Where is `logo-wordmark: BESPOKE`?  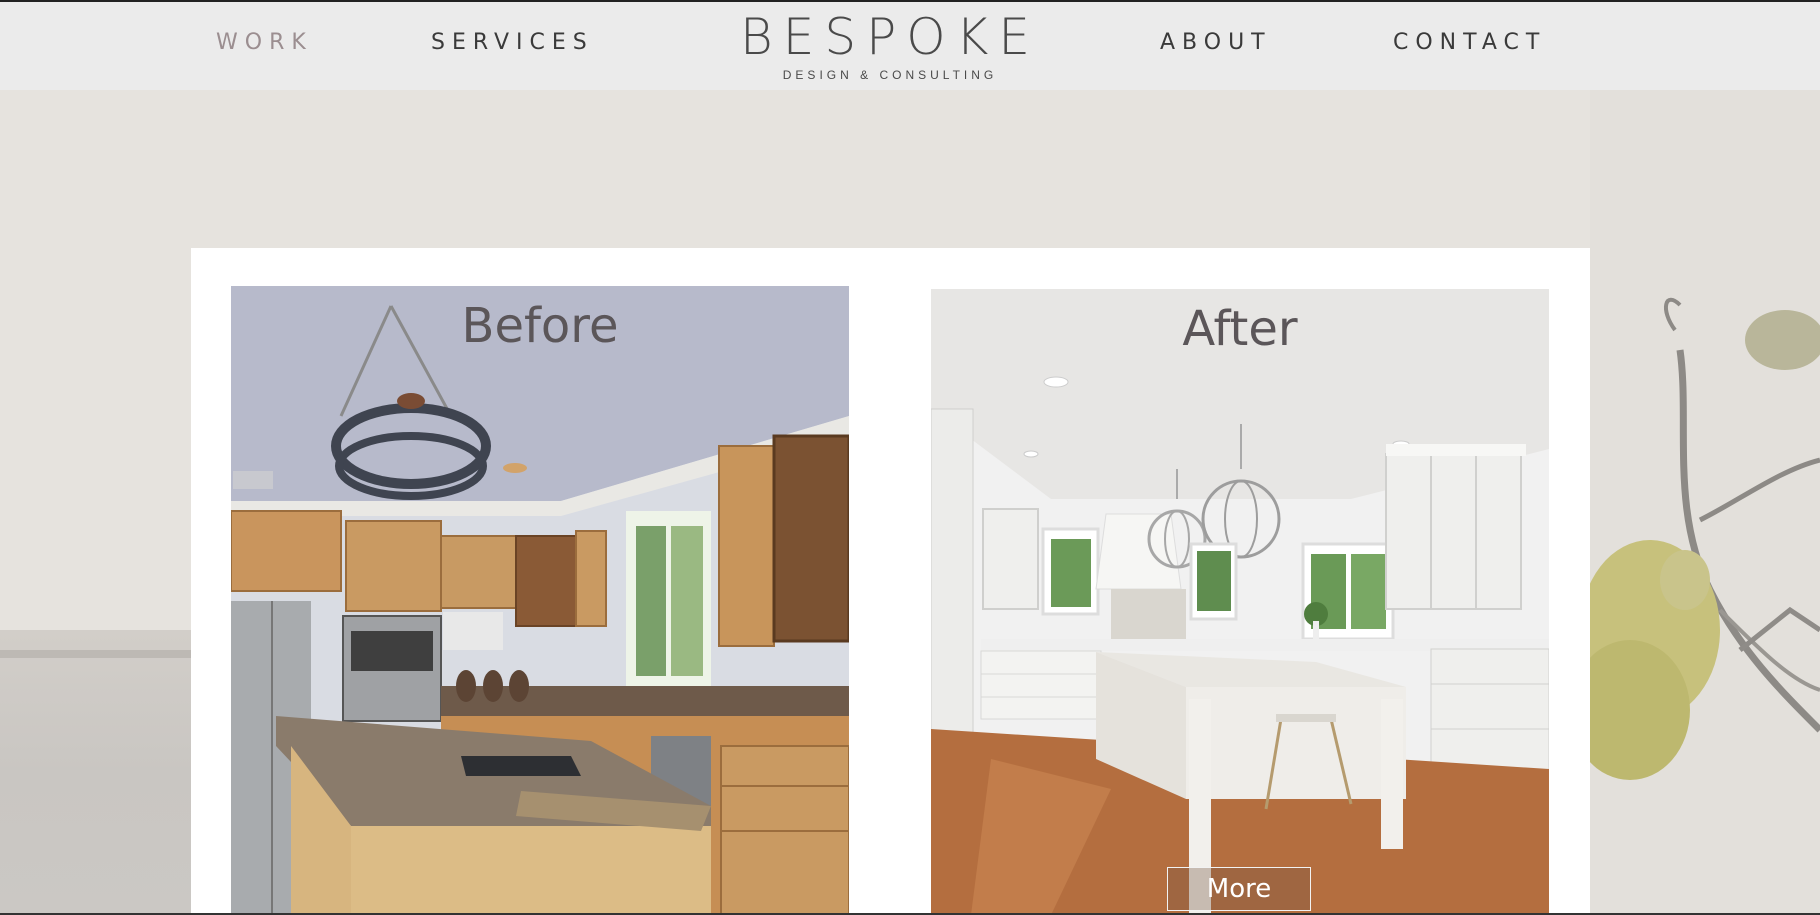 logo-wordmark: BESPOKE is located at coordinates (890, 37).